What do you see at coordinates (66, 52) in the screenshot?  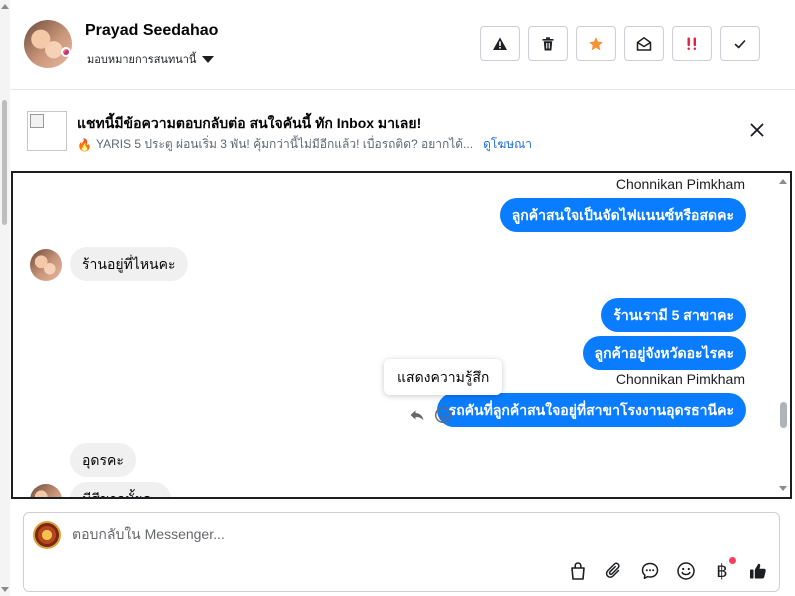 I see `instagram-badge-icon` at bounding box center [66, 52].